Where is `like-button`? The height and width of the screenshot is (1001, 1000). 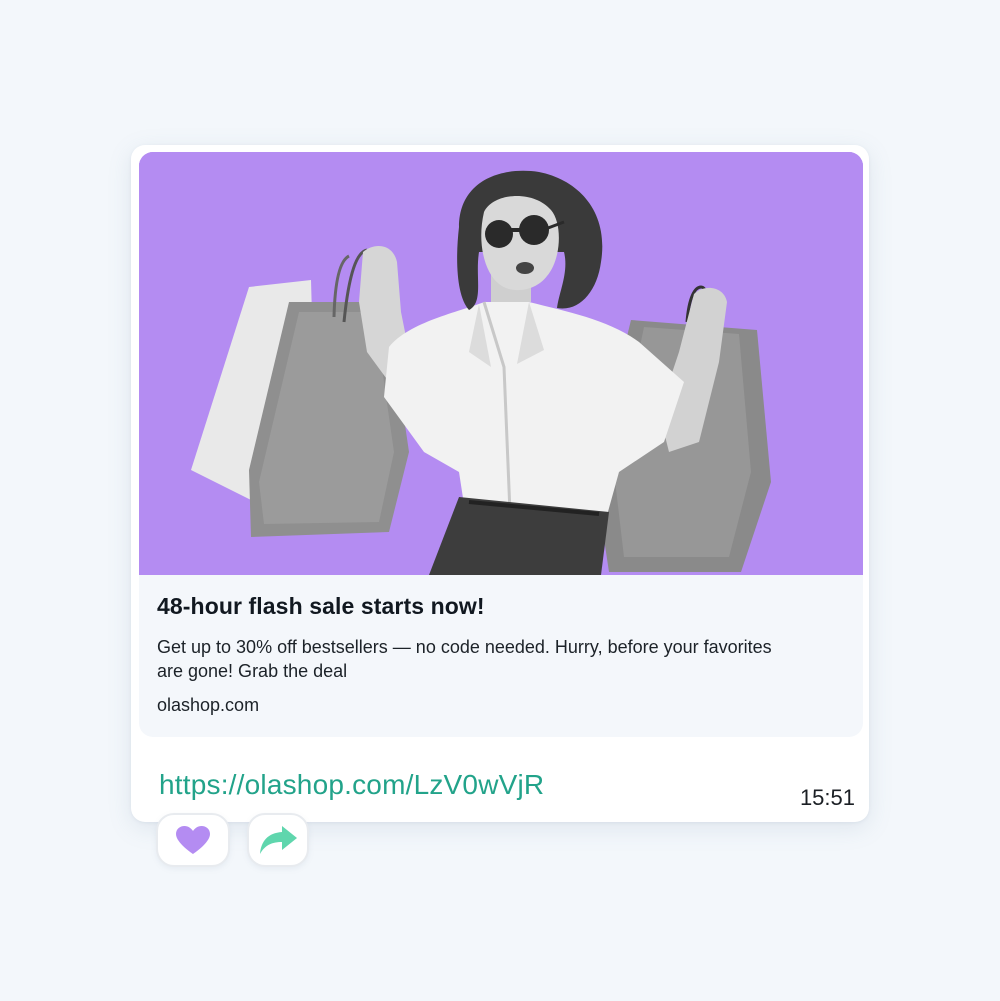
like-button is located at coordinates (193, 840).